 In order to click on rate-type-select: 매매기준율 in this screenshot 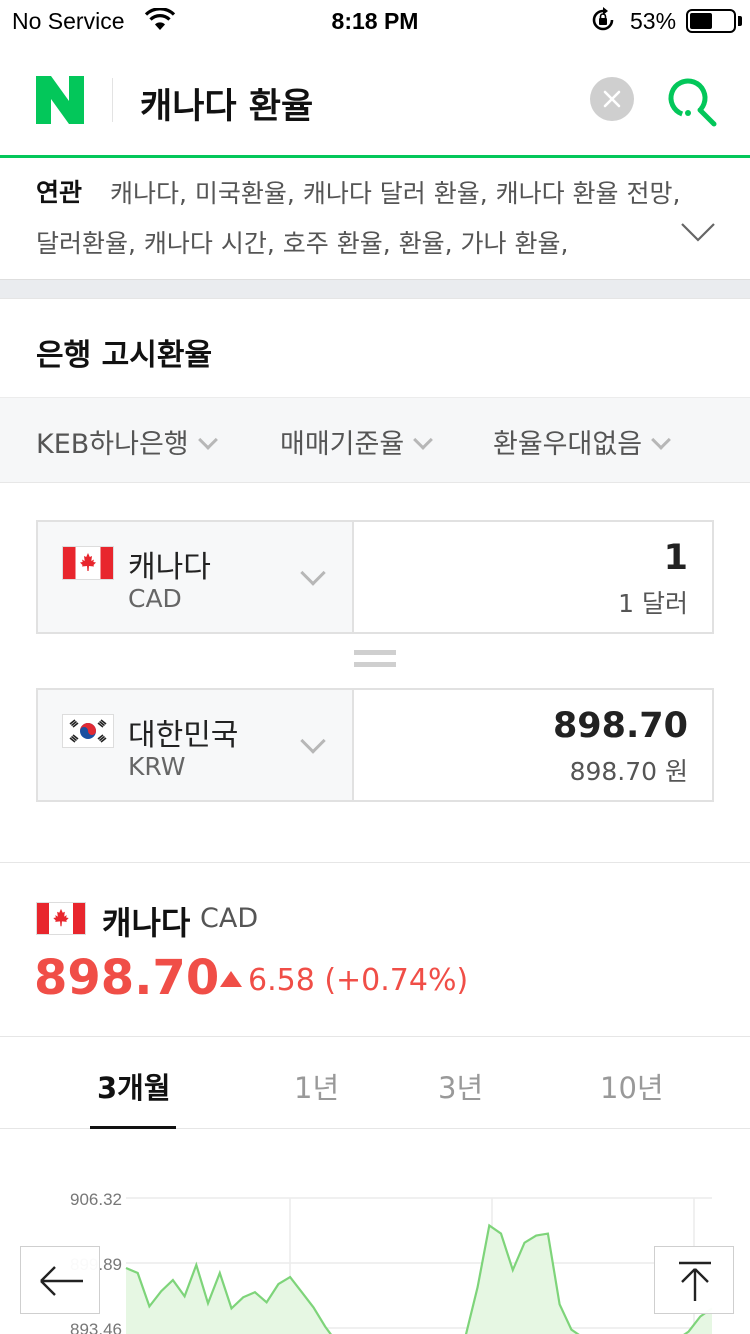, I will do `click(357, 441)`.